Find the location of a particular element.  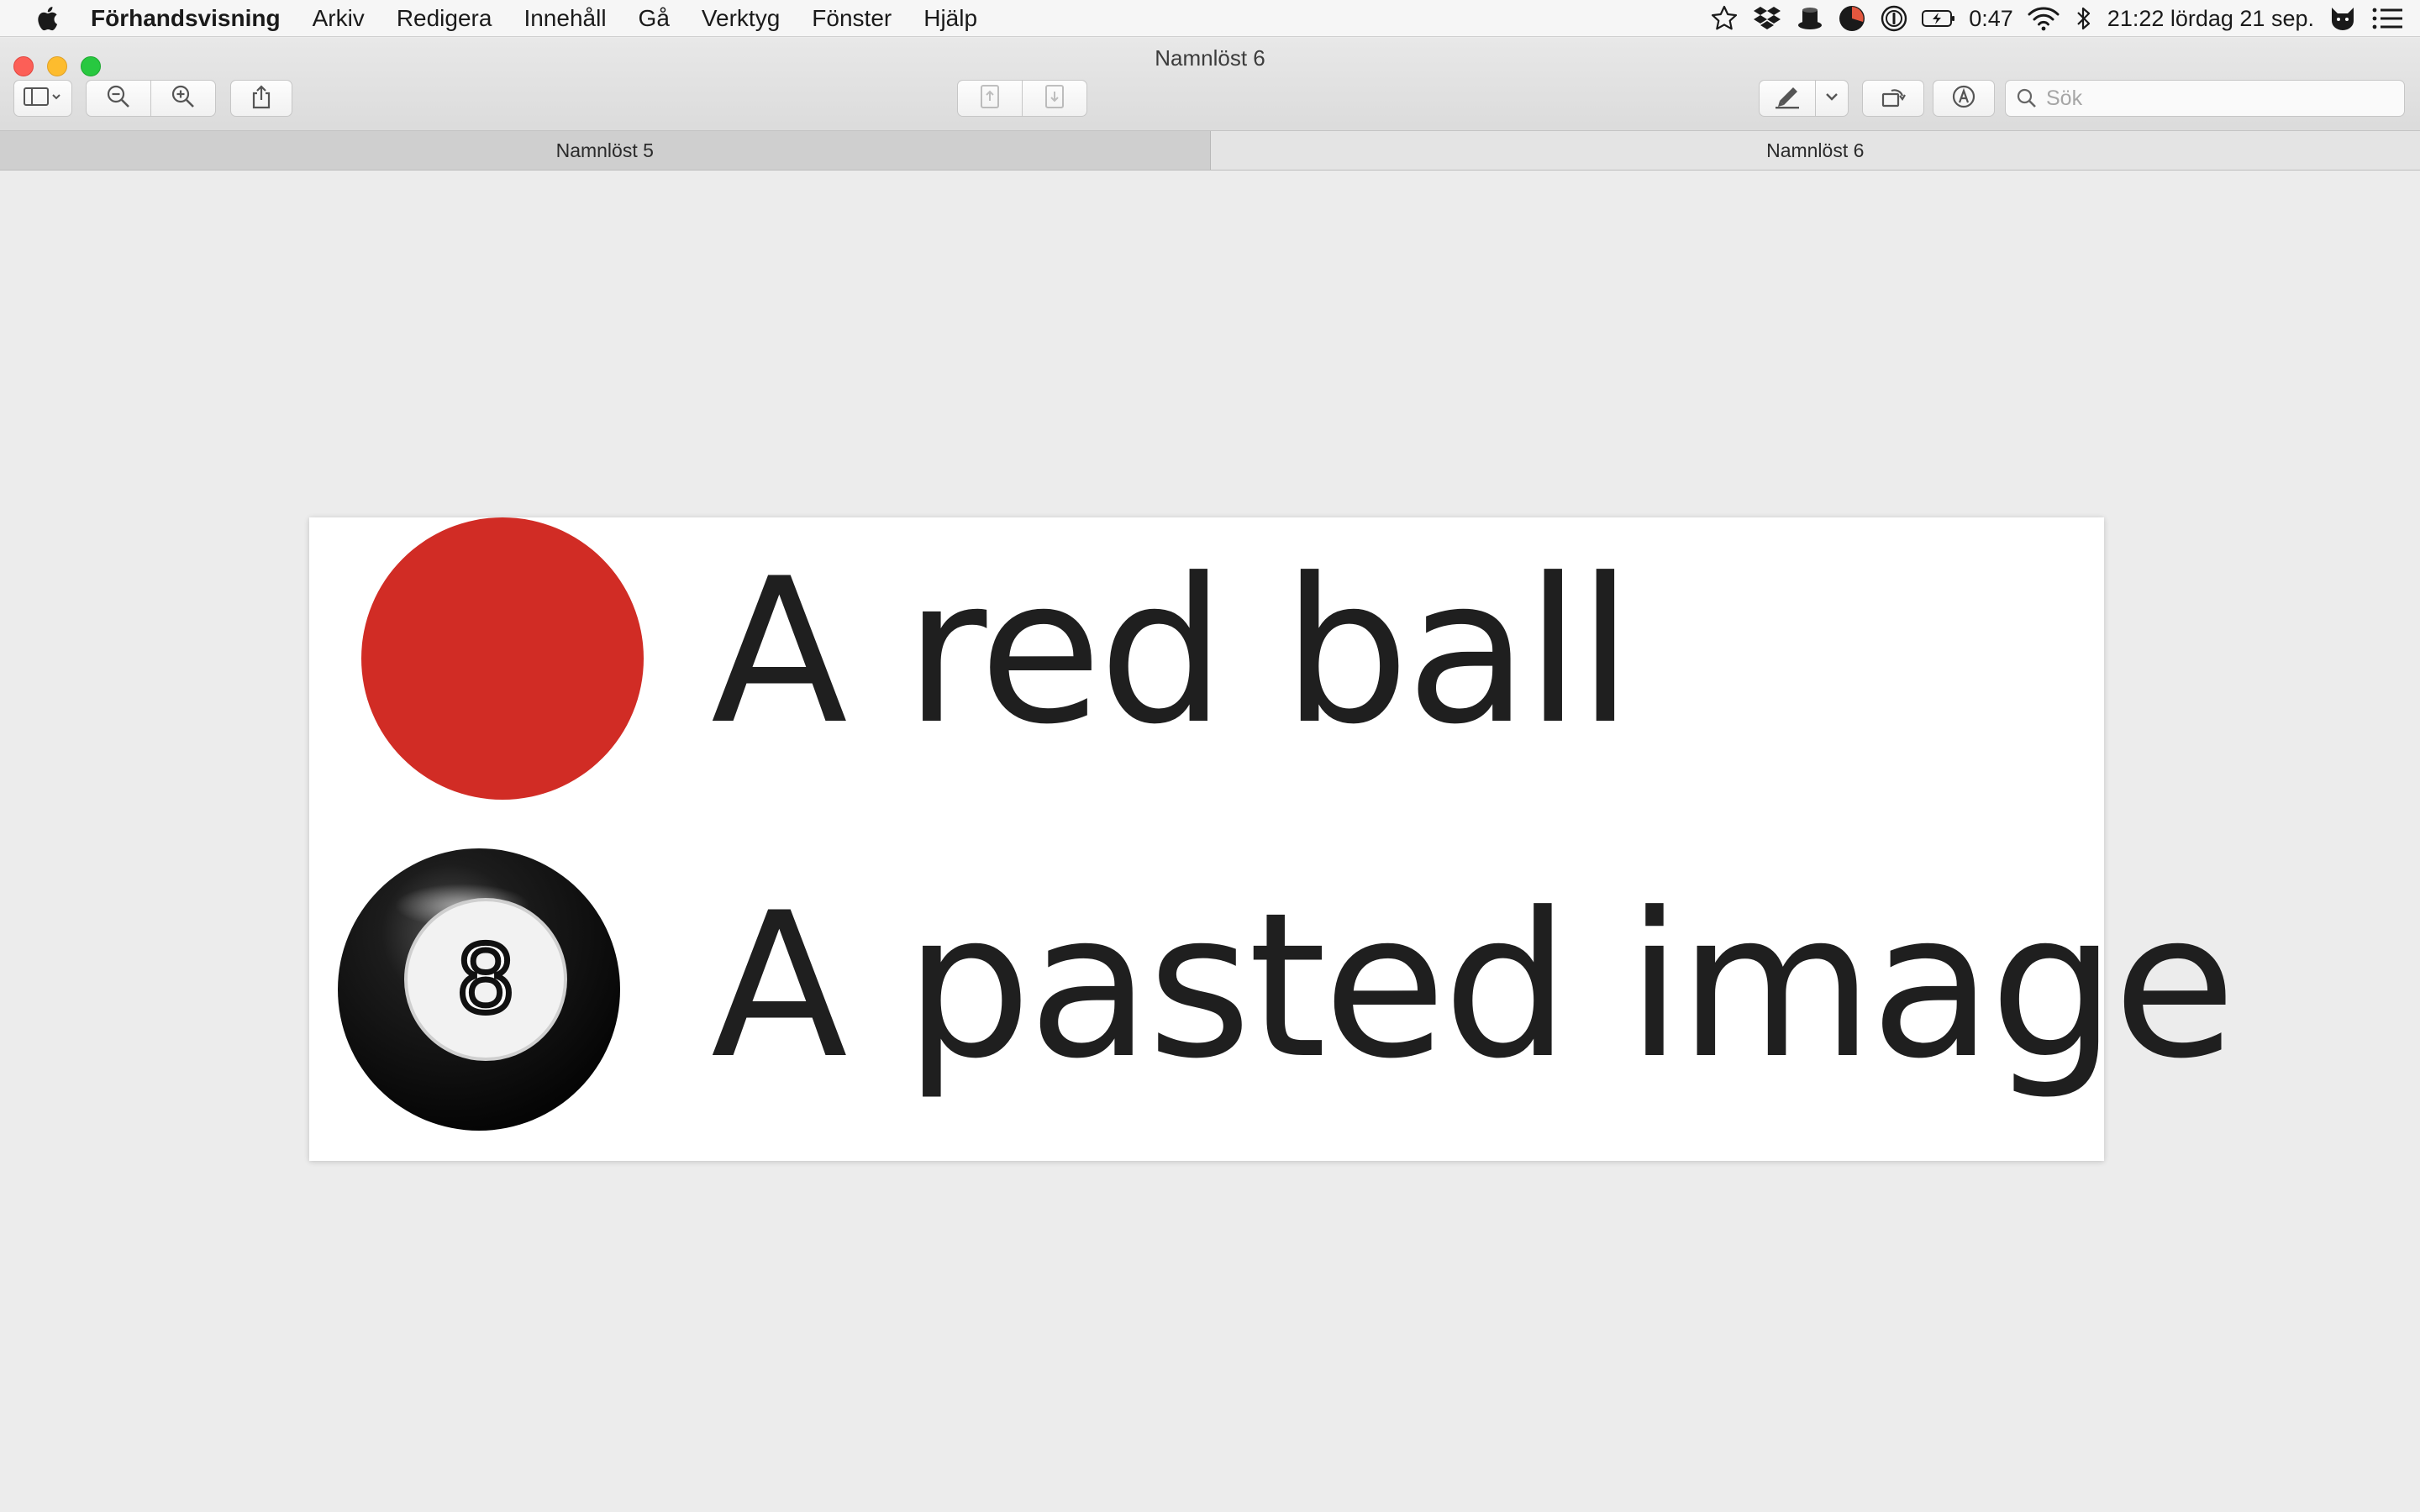

highlight-button is located at coordinates (1788, 98).